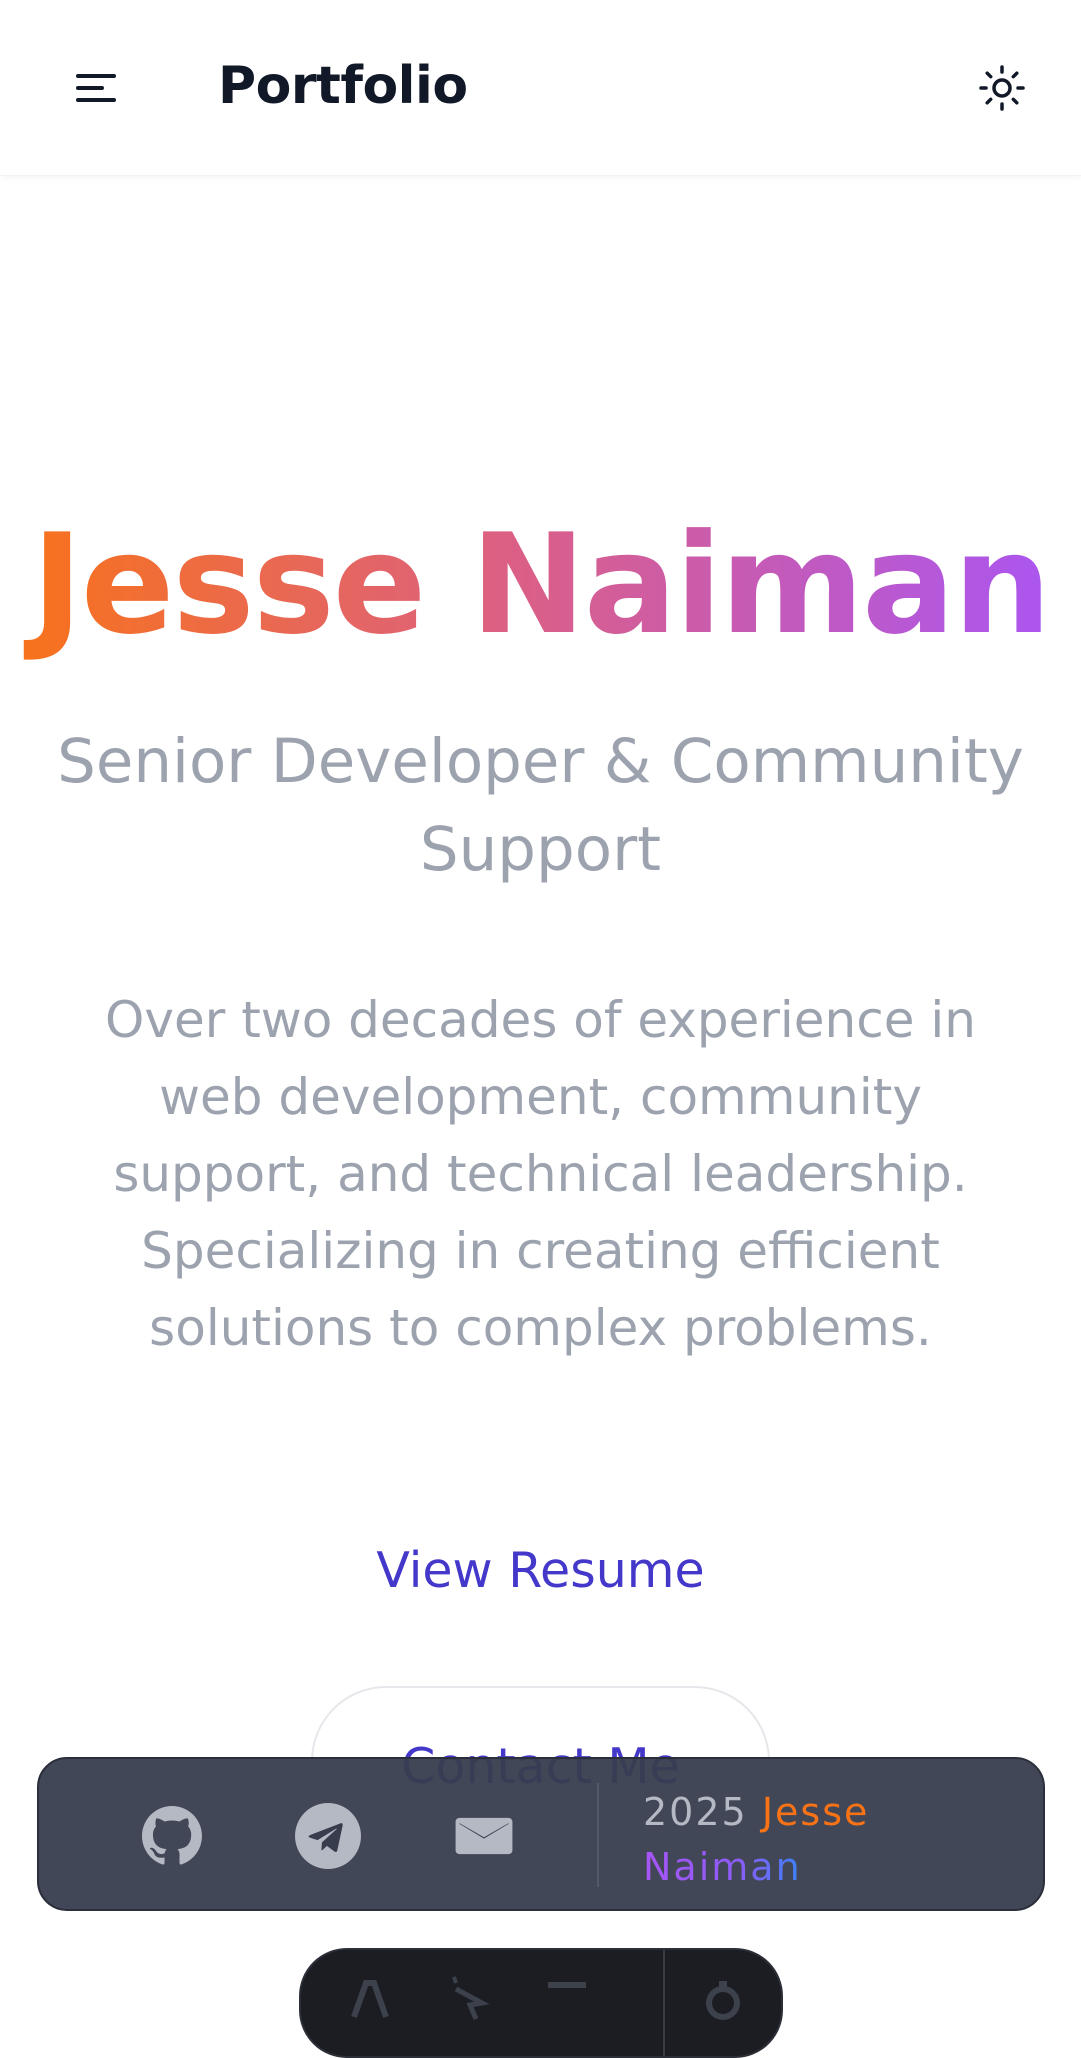 This screenshot has height=2058, width=1081. I want to click on github-icon, so click(172, 1835).